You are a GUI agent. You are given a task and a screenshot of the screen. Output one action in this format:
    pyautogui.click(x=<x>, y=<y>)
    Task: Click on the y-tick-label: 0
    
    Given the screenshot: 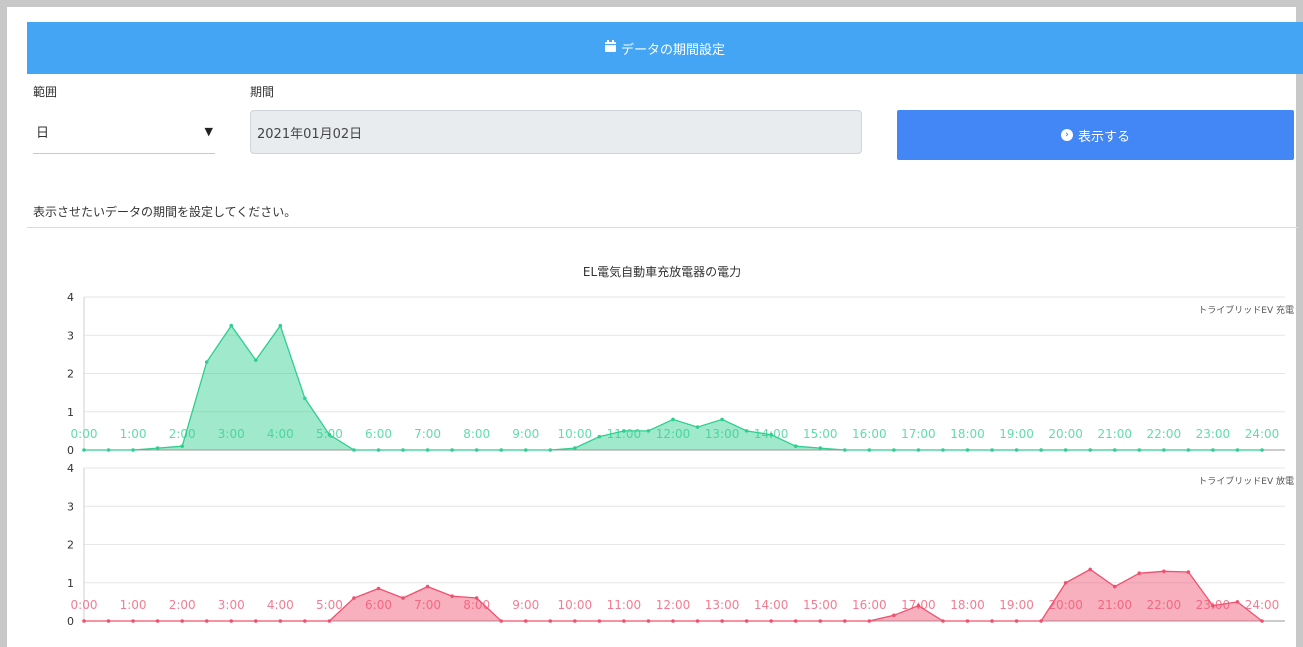 What is the action you would take?
    pyautogui.click(x=70, y=450)
    